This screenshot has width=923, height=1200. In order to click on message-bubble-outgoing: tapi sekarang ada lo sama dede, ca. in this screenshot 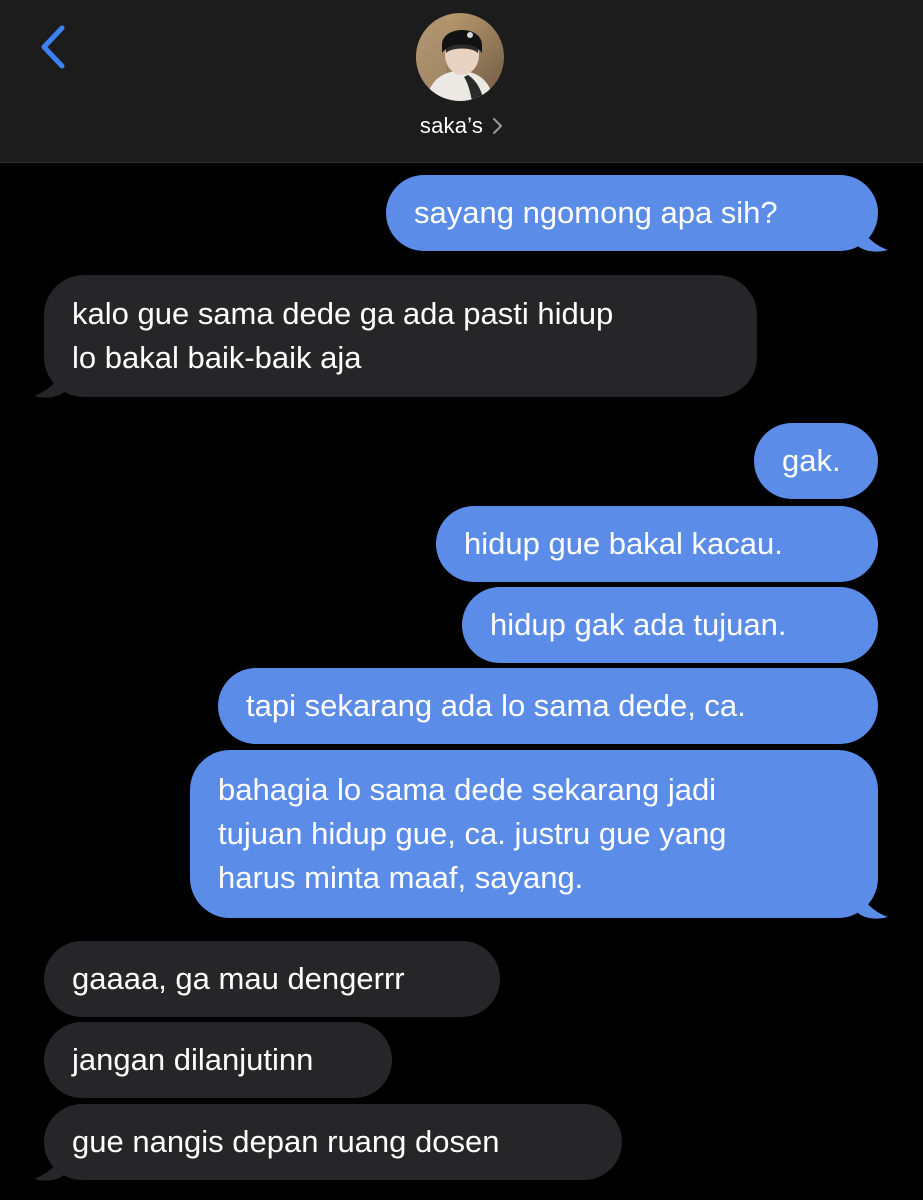, I will do `click(548, 706)`.